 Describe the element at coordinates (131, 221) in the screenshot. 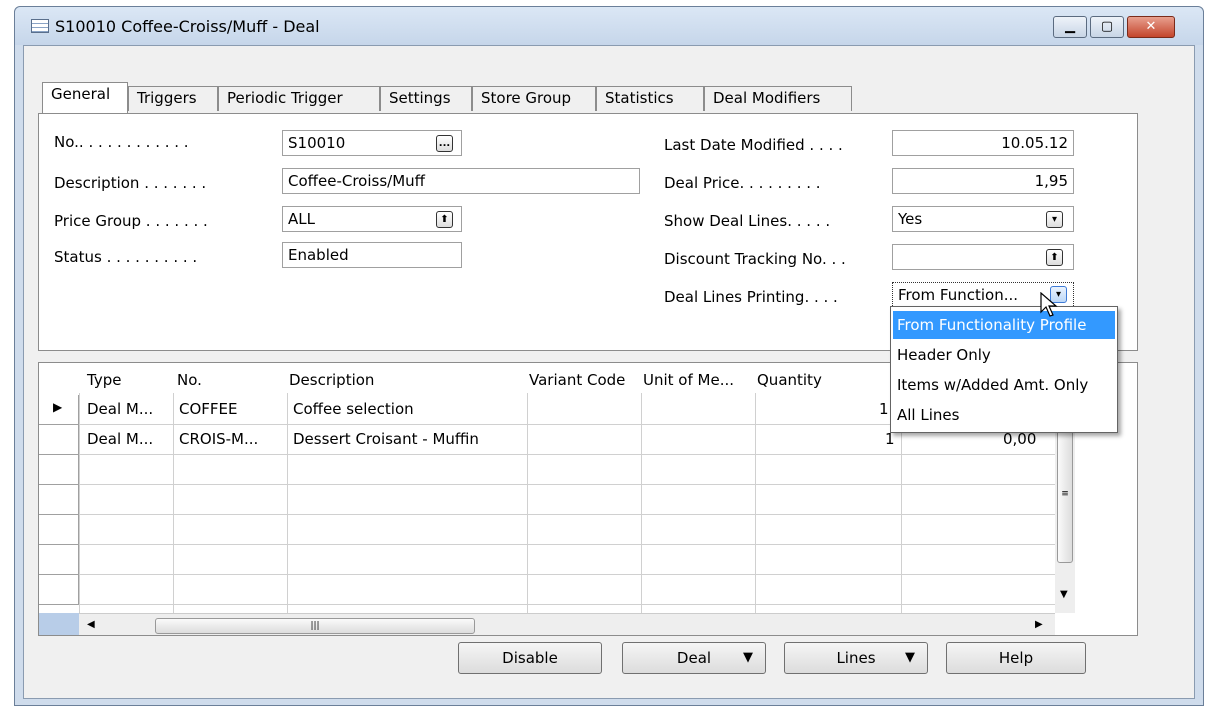

I see `price-group-label: Price Group . . . . . . .` at that location.